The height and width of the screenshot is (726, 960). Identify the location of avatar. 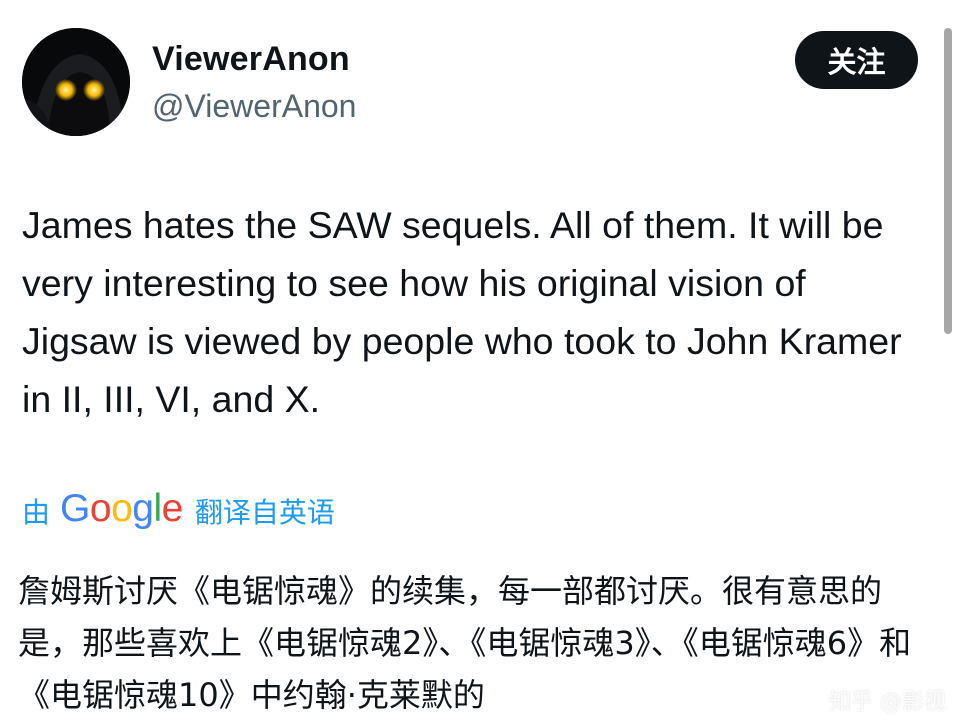
(76, 82).